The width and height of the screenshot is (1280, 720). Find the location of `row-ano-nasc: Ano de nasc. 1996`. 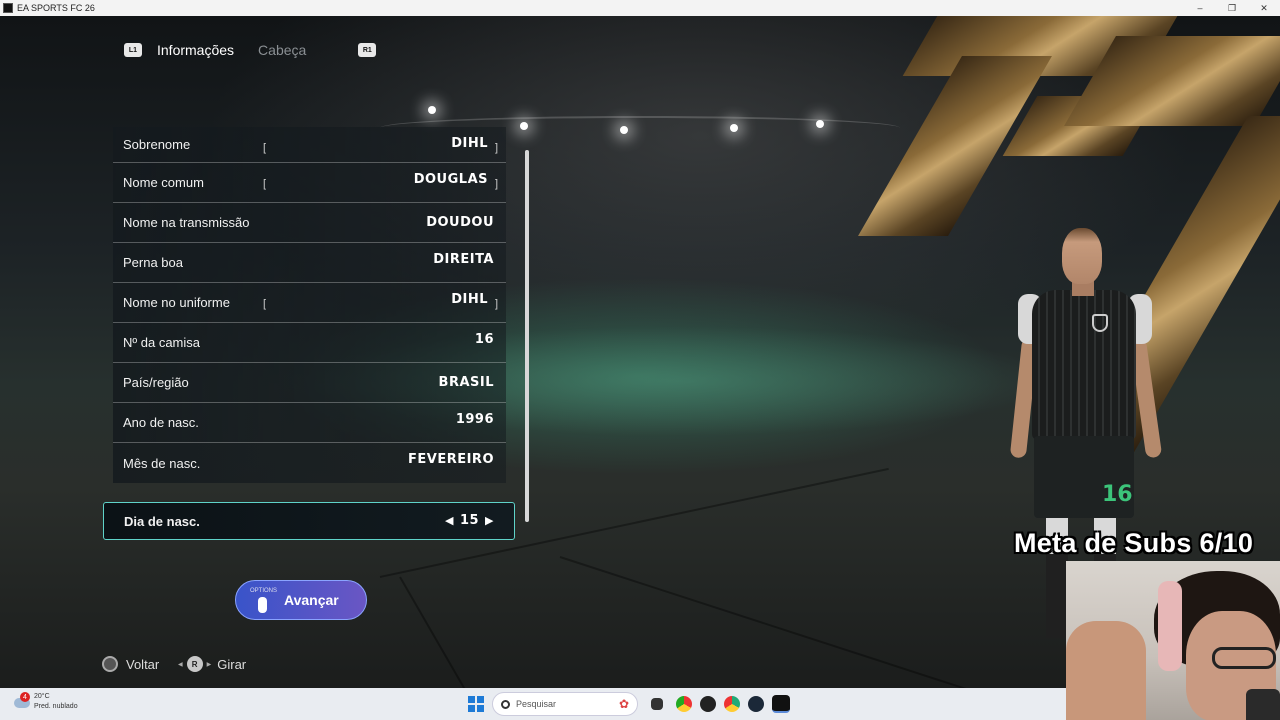

row-ano-nasc: Ano de nasc. 1996 is located at coordinates (309, 423).